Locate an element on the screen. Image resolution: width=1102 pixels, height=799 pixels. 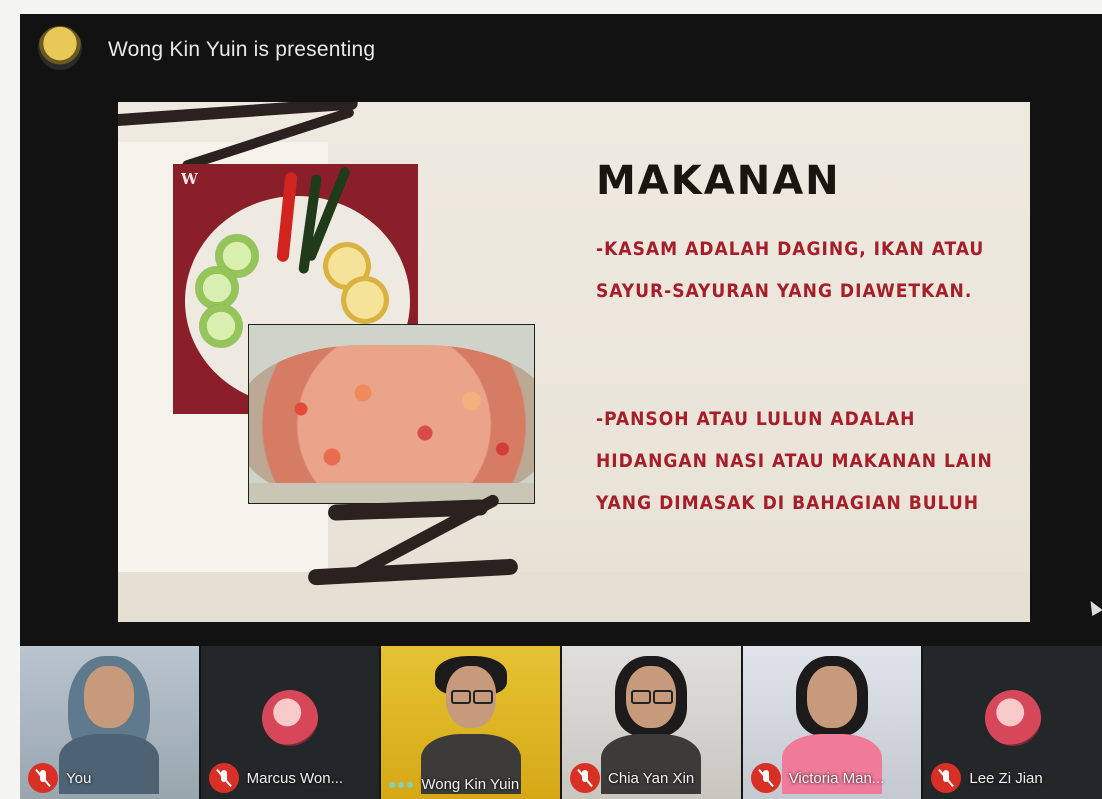
participant-video is located at coordinates (470, 725).